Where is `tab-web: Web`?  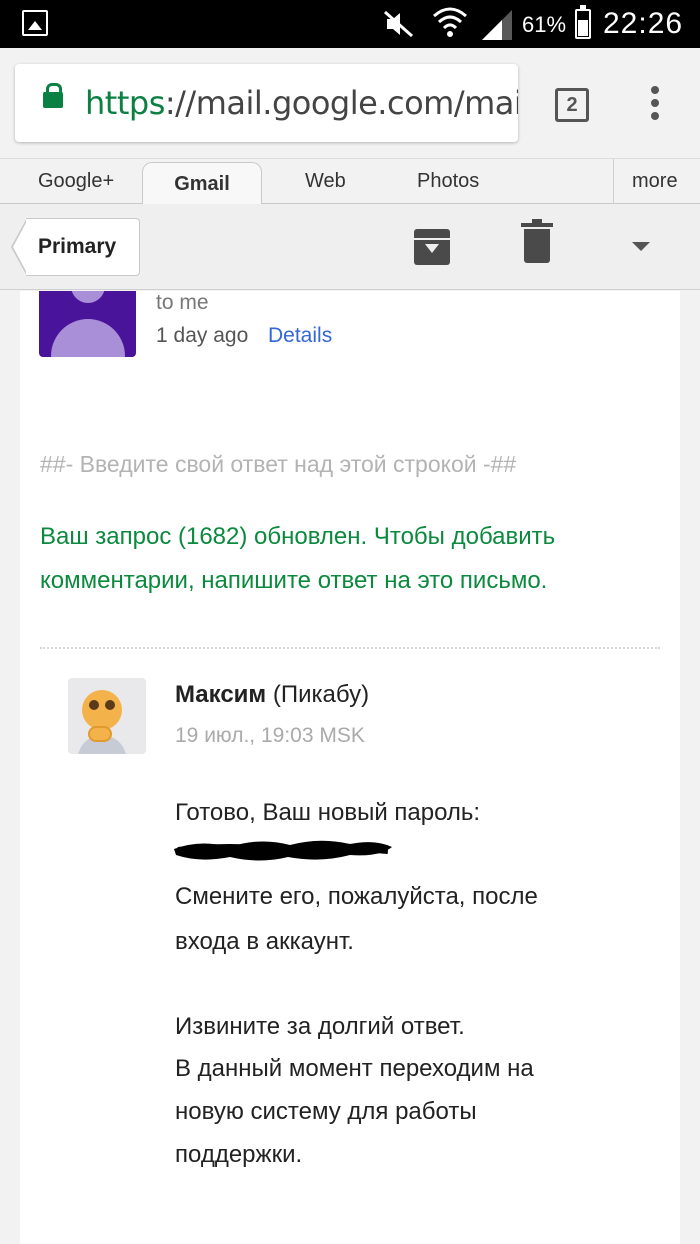
tab-web: Web is located at coordinates (325, 182).